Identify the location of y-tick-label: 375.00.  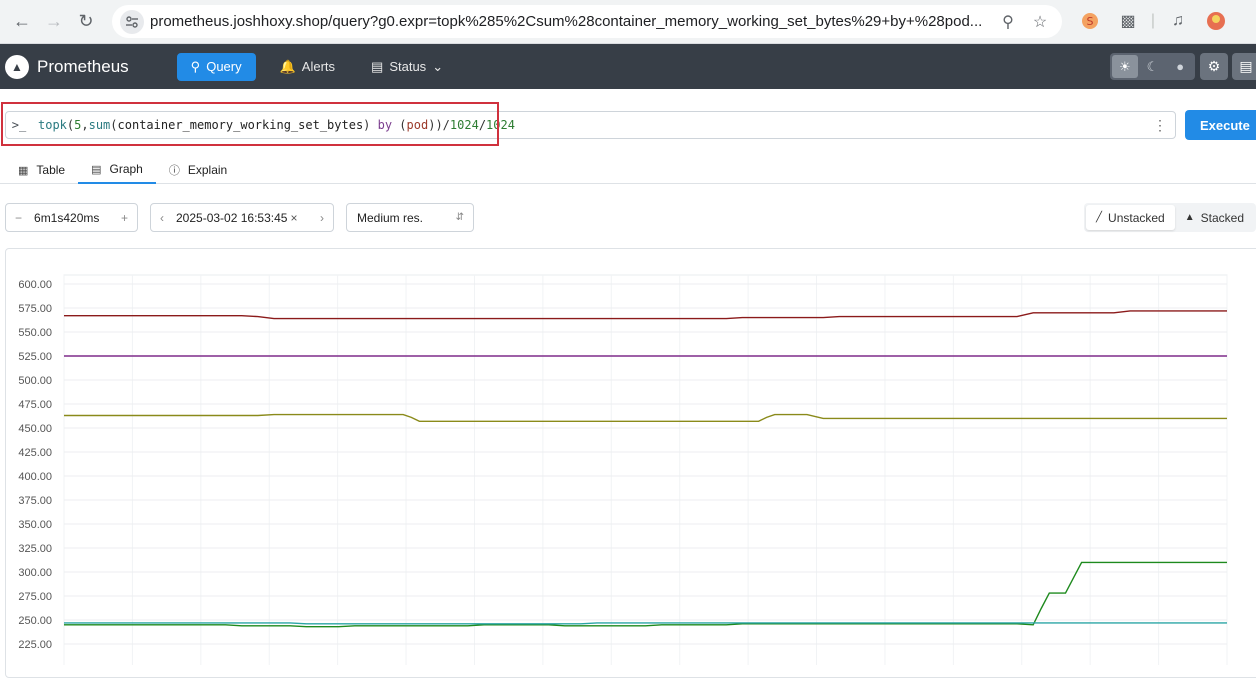
(35, 501).